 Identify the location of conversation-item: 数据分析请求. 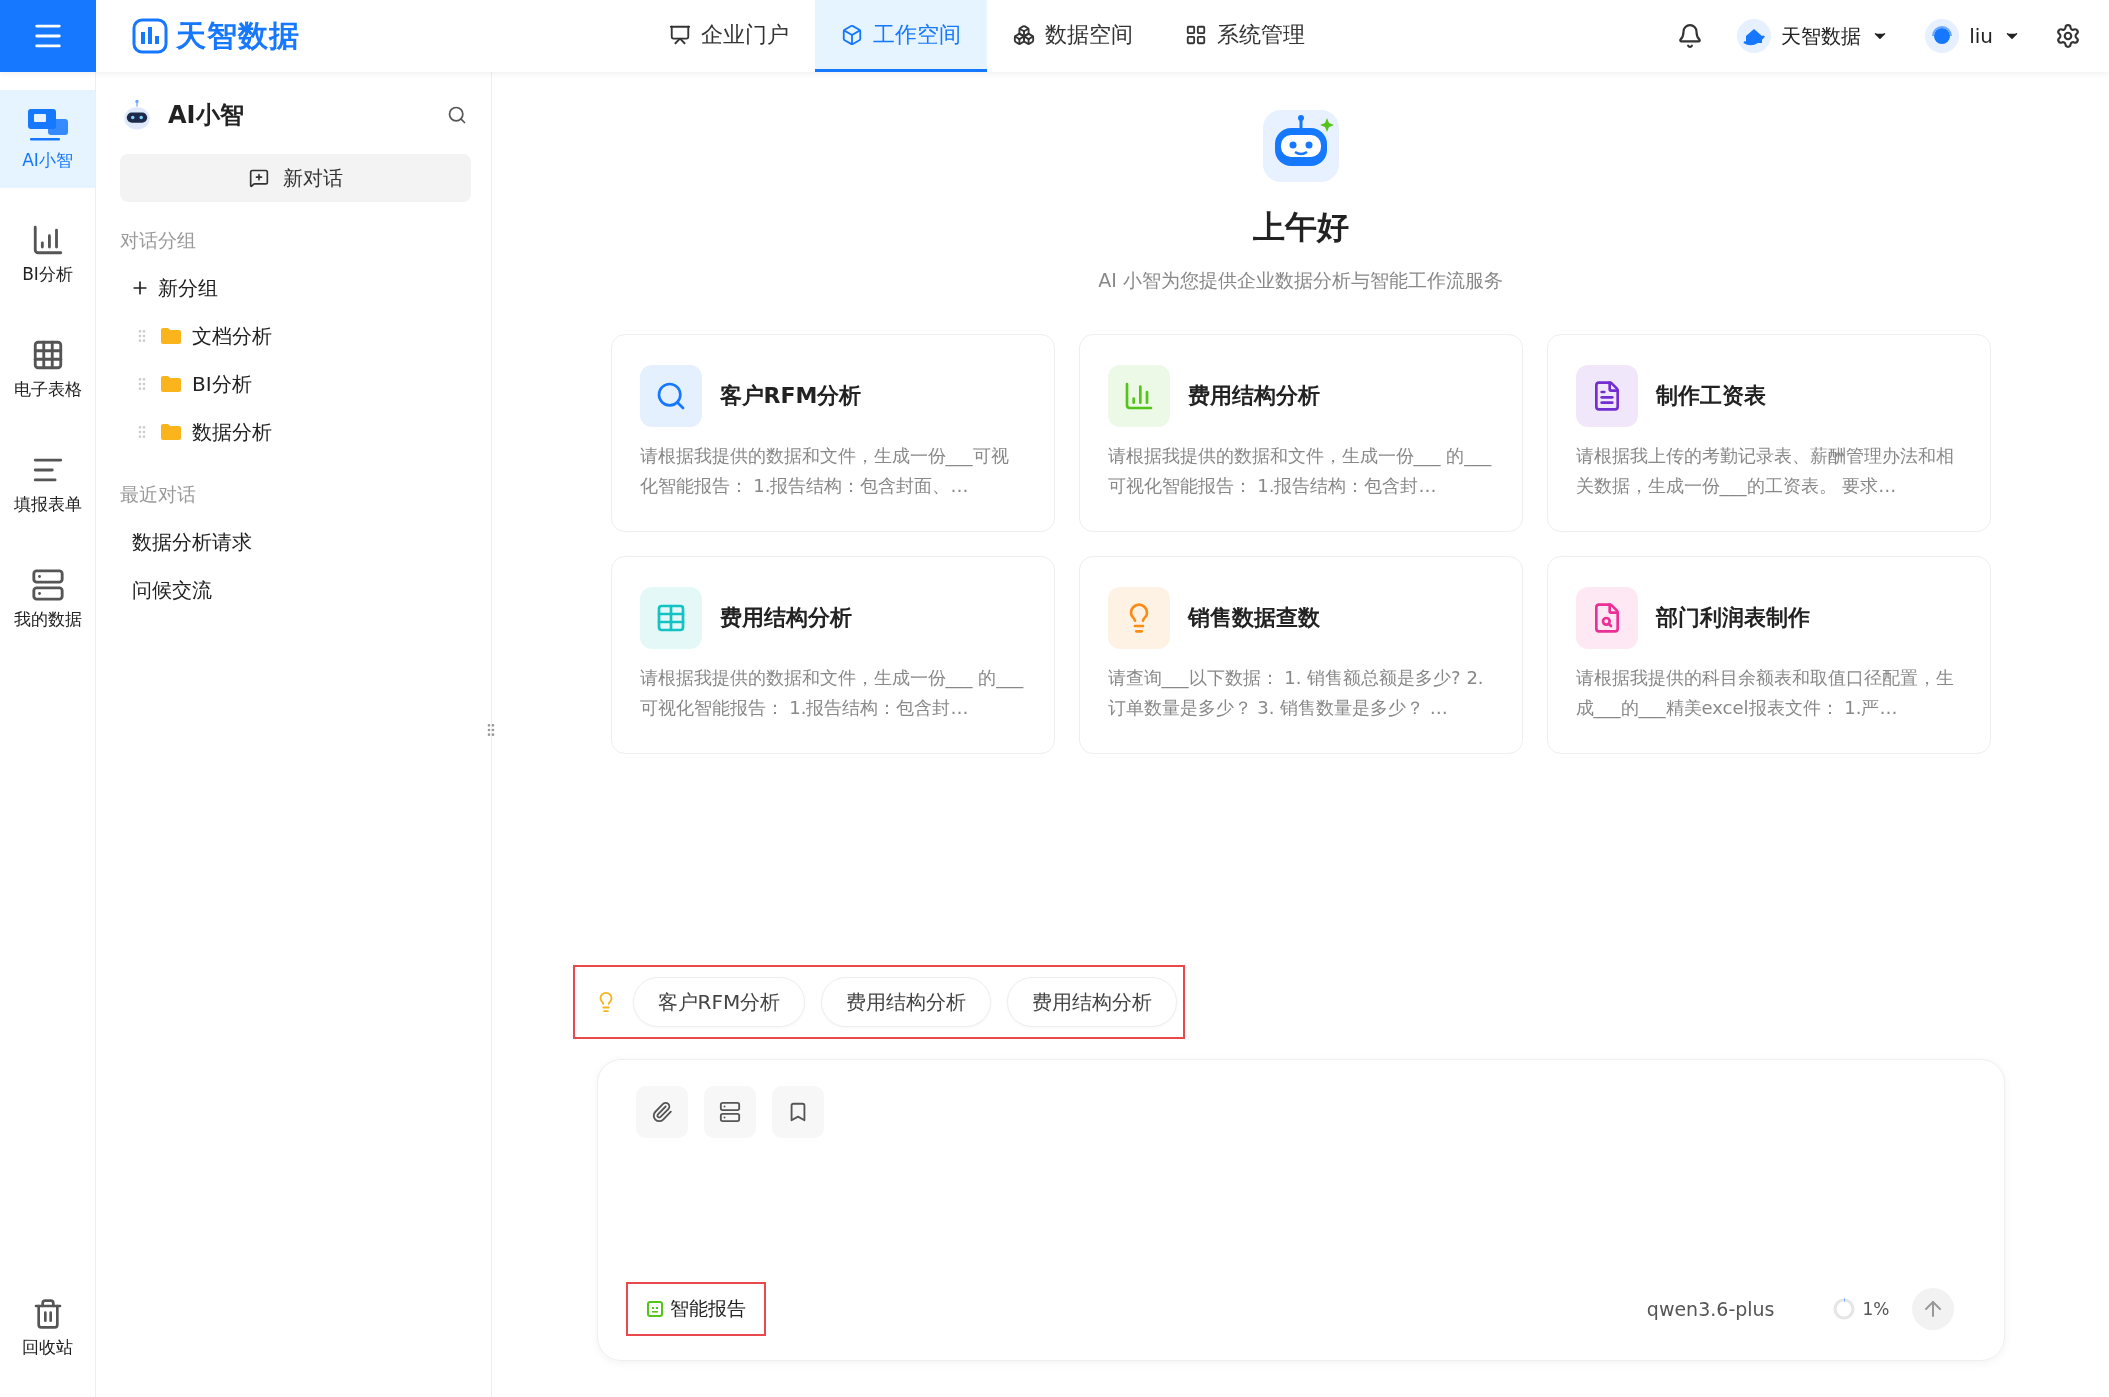
(295, 542).